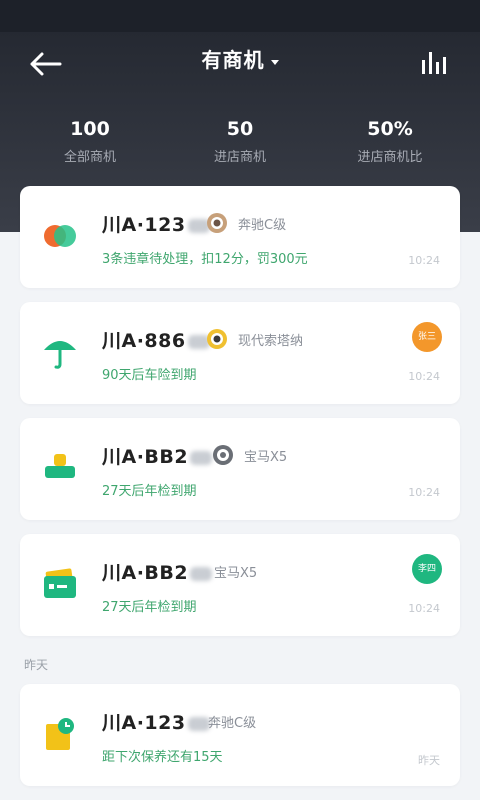 The image size is (480, 800). I want to click on card-description: 90天后车险到期, so click(149, 375).